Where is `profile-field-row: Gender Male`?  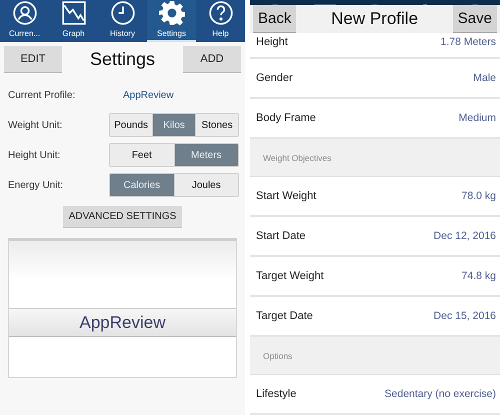
profile-field-row: Gender Male is located at coordinates (375, 79).